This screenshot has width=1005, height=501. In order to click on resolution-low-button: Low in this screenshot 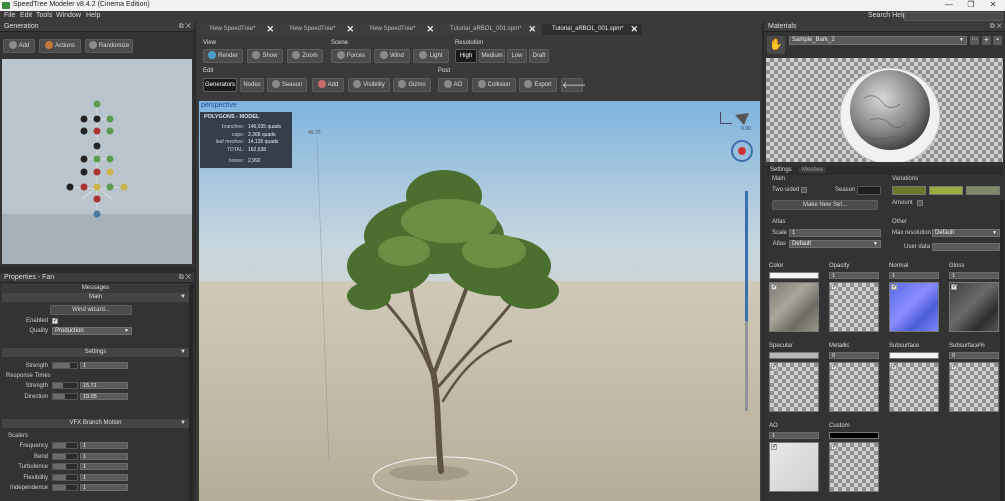, I will do `click(517, 56)`.